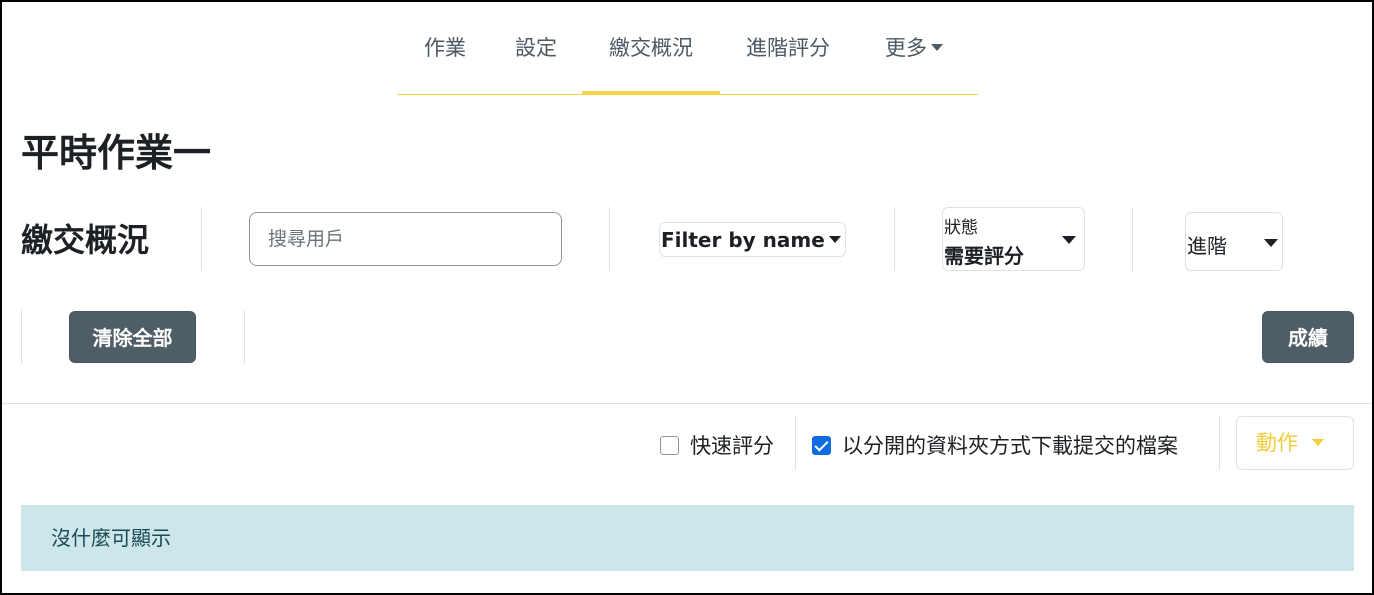 This screenshot has height=595, width=1374. I want to click on tab-more: 更多, so click(914, 57).